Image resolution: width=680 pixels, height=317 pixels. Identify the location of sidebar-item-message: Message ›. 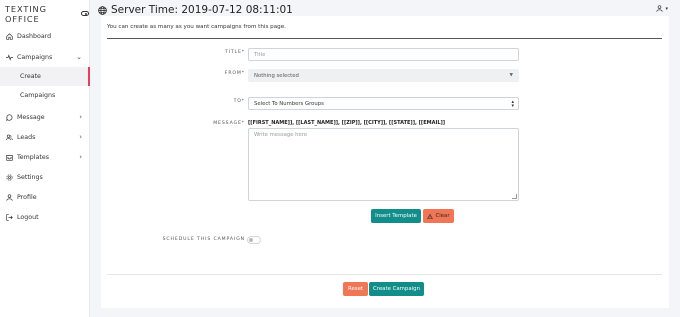
(45, 117).